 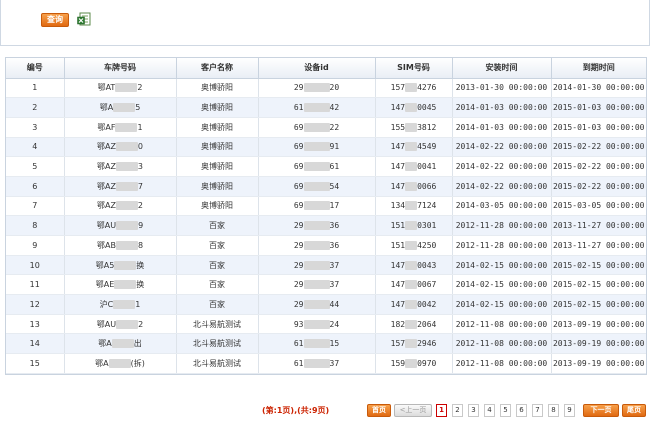 What do you see at coordinates (521, 410) in the screenshot?
I see `page-number-button: 6` at bounding box center [521, 410].